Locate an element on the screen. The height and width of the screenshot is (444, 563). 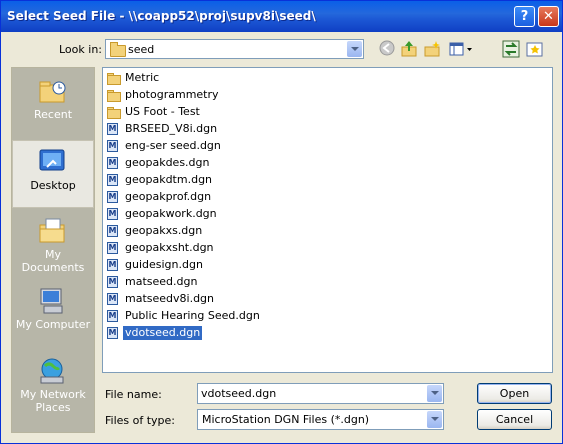
close-button: ✕ is located at coordinates (548, 16).